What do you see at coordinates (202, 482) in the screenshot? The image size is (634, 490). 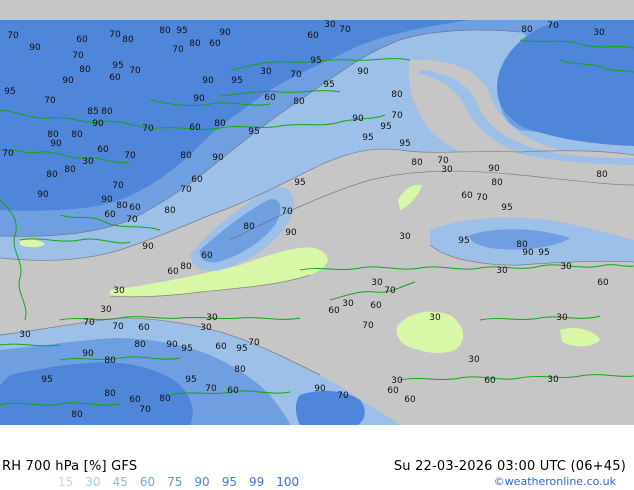 I see `legend-value: 90` at bounding box center [202, 482].